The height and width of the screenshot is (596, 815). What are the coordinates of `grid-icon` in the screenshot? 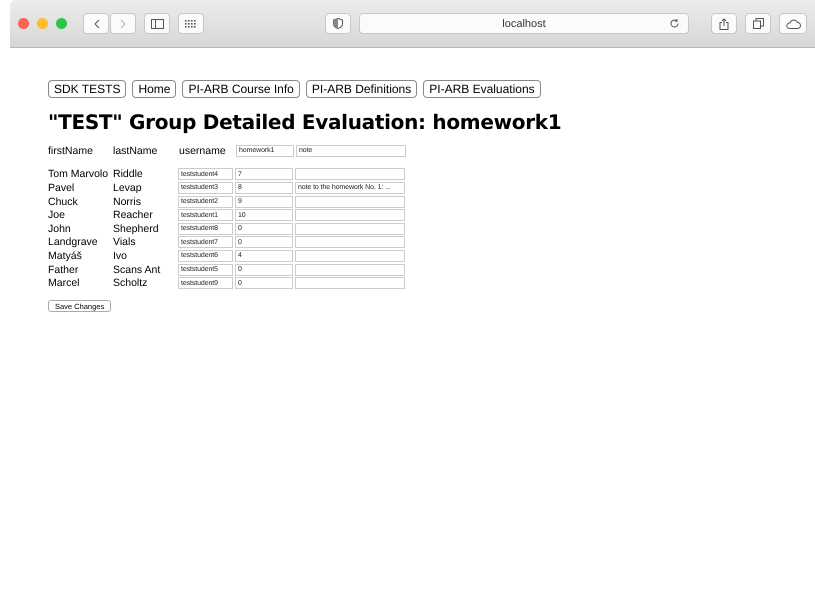 It's located at (191, 24).